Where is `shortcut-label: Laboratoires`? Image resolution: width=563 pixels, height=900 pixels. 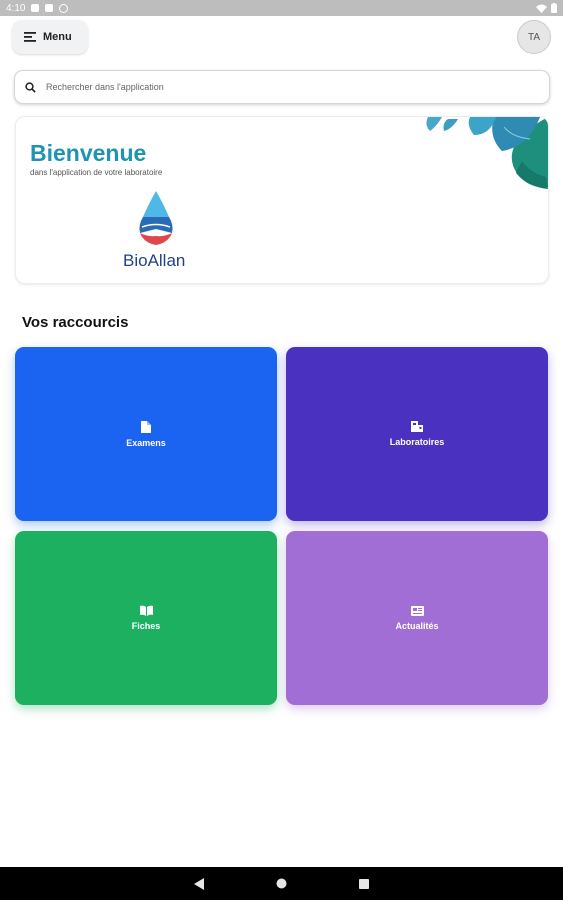 shortcut-label: Laboratoires is located at coordinates (417, 442).